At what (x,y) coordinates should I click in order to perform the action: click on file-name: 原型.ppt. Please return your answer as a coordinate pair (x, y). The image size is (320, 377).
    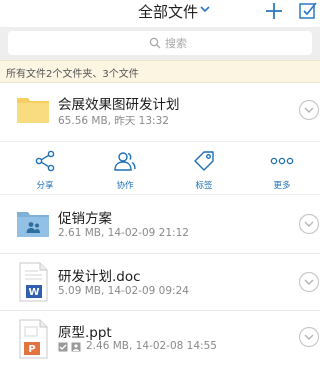
    Looking at the image, I should click on (85, 333).